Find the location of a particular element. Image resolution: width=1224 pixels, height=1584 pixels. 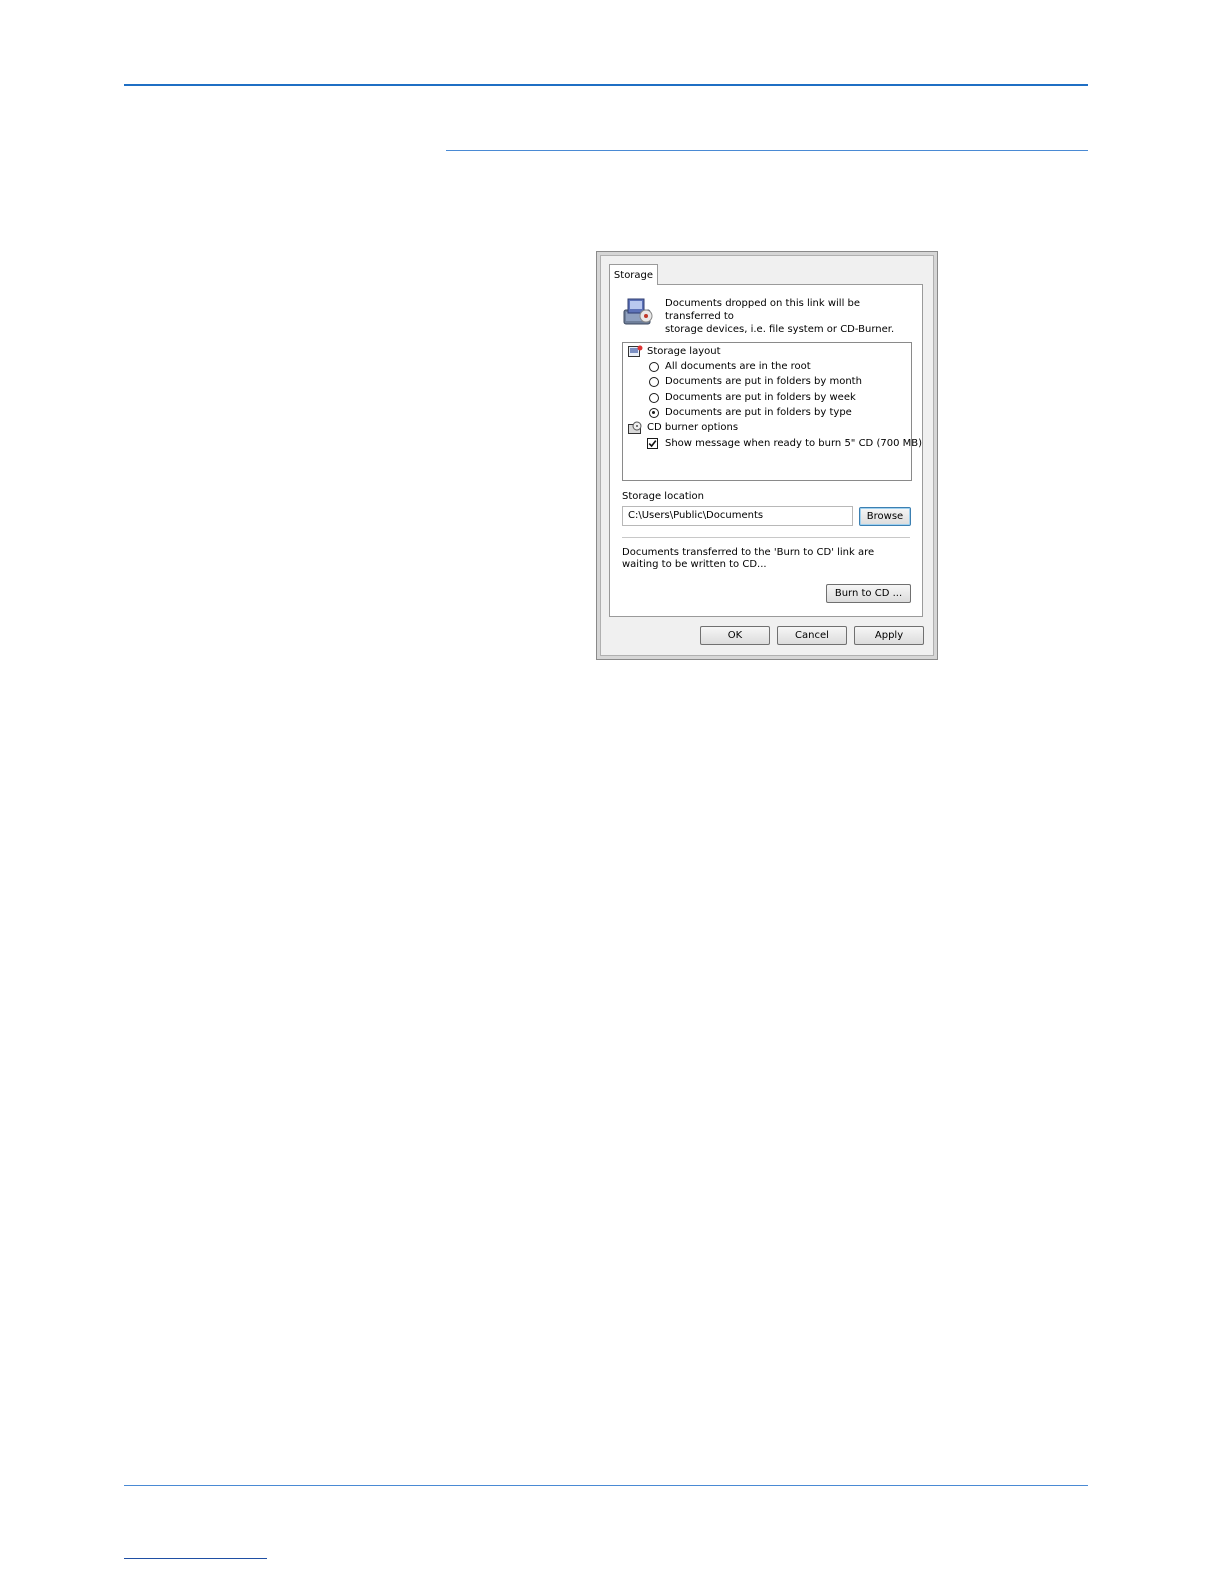

storage-layout-heading: Storage layout is located at coordinates (684, 351).